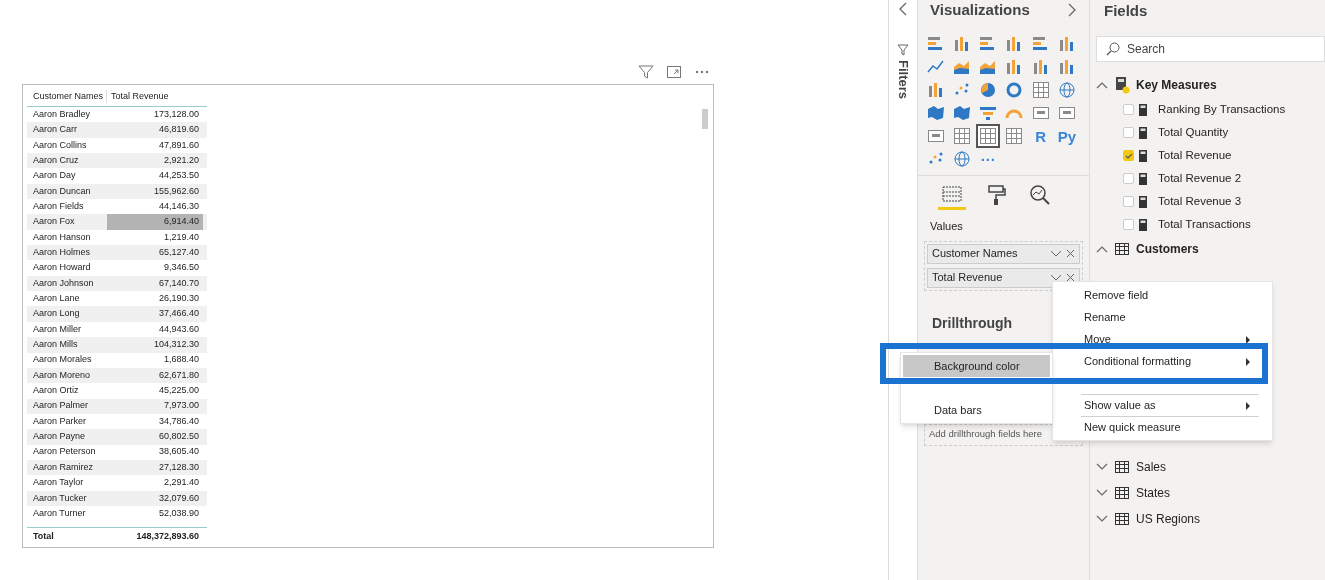 The image size is (1325, 580). What do you see at coordinates (181, 360) in the screenshot?
I see `table-cell-text: 1,688.40` at bounding box center [181, 360].